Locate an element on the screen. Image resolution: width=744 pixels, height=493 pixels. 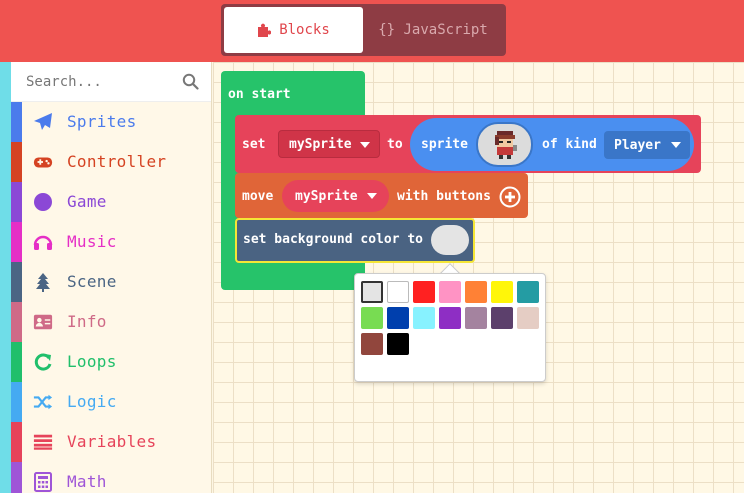
category-game: Game is located at coordinates (106, 202).